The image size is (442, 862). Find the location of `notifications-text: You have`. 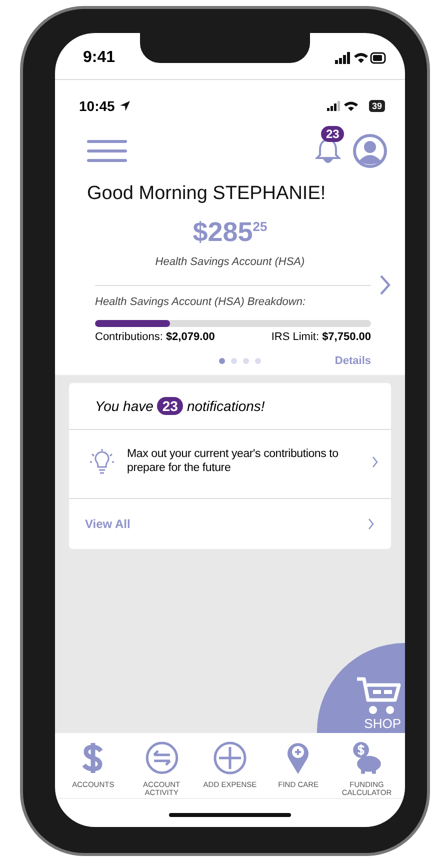

notifications-text: You have is located at coordinates (124, 406).